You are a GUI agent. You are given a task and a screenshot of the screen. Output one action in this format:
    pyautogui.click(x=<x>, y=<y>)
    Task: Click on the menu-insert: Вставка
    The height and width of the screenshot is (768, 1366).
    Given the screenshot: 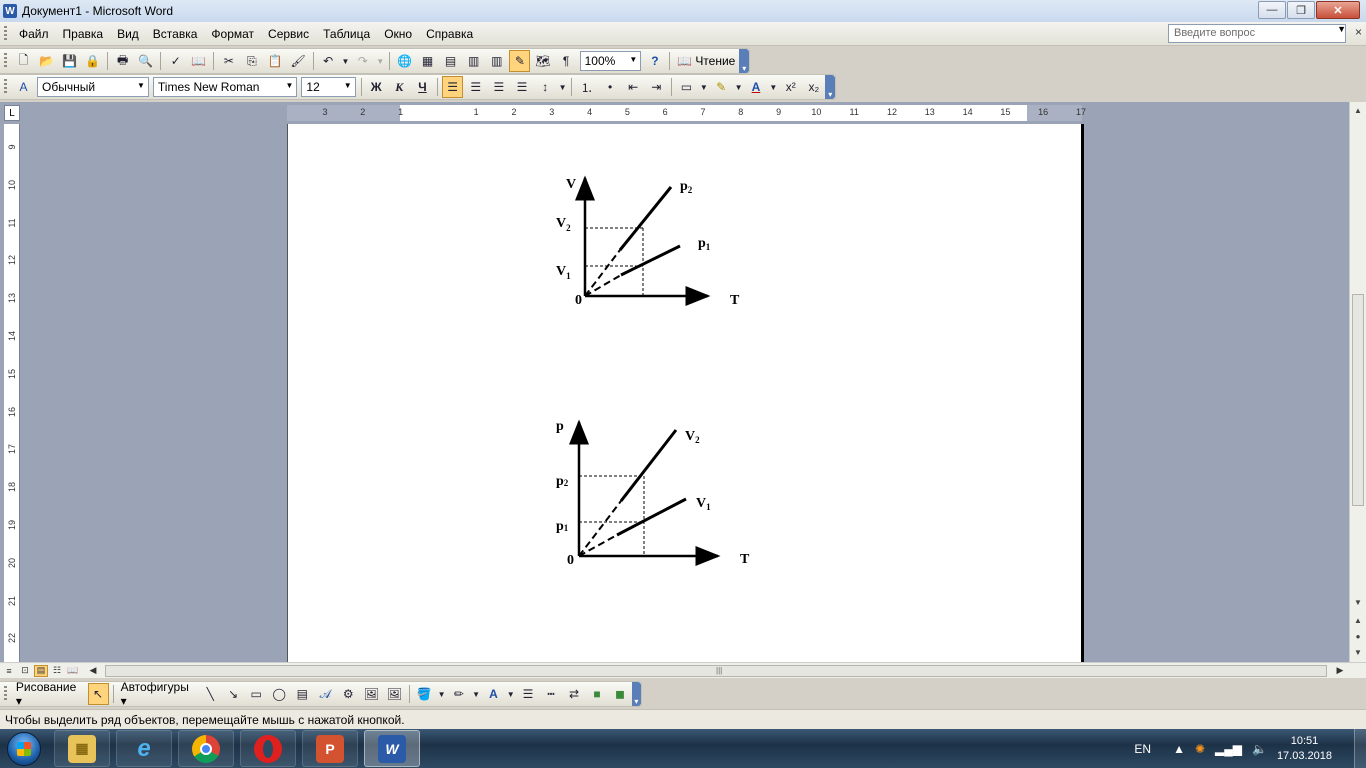 What is the action you would take?
    pyautogui.click(x=175, y=34)
    